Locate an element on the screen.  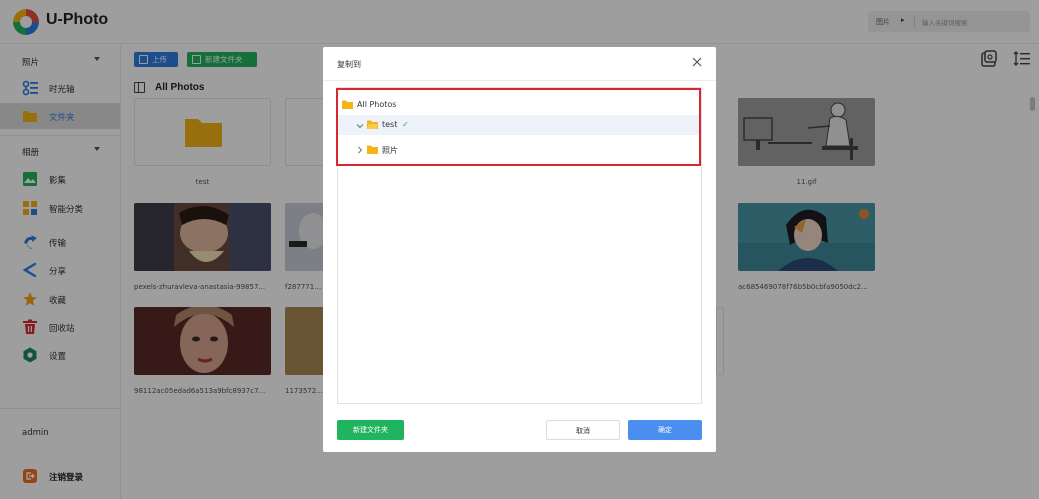
dialog-divider is located at coordinates (519, 80).